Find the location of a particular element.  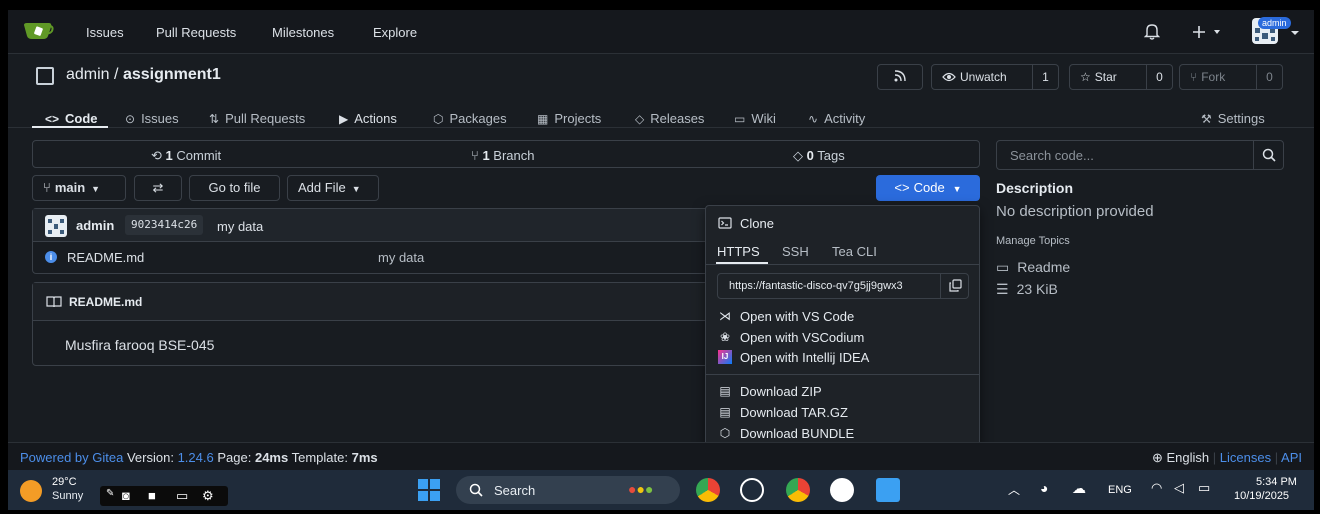

nav-explore: Explore is located at coordinates (395, 32).